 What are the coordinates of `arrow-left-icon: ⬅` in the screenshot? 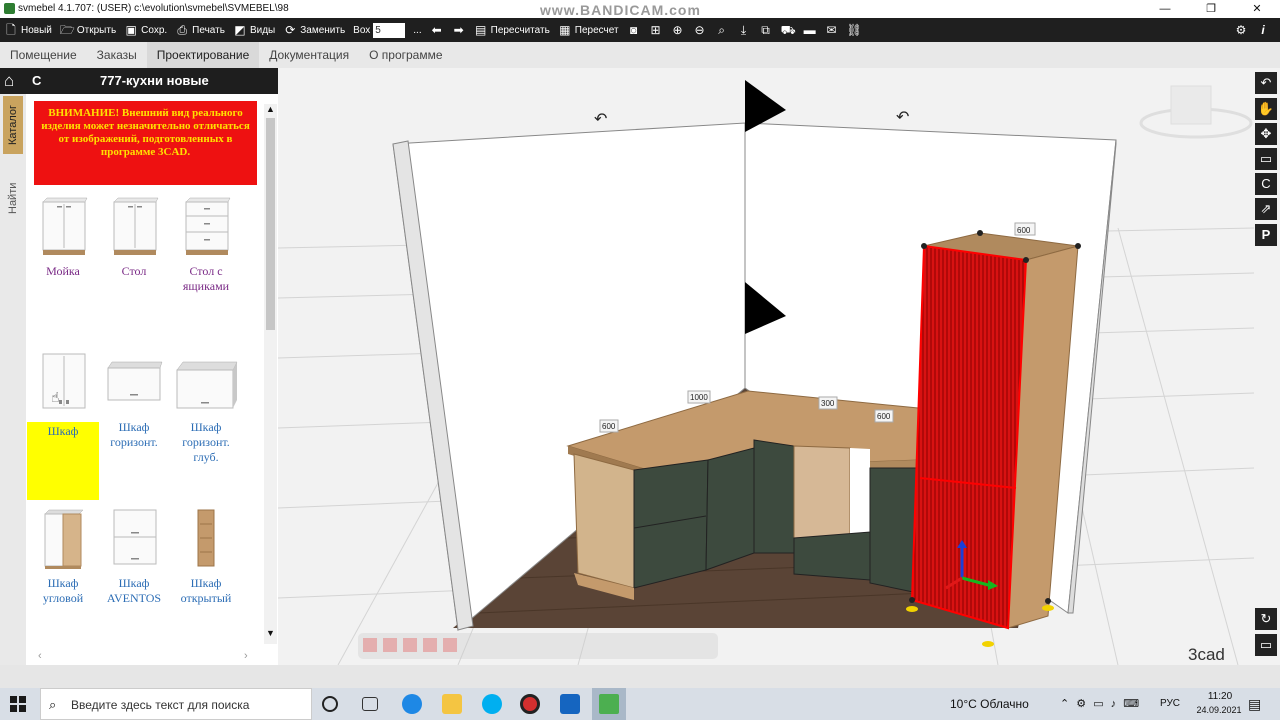 It's located at (436, 30).